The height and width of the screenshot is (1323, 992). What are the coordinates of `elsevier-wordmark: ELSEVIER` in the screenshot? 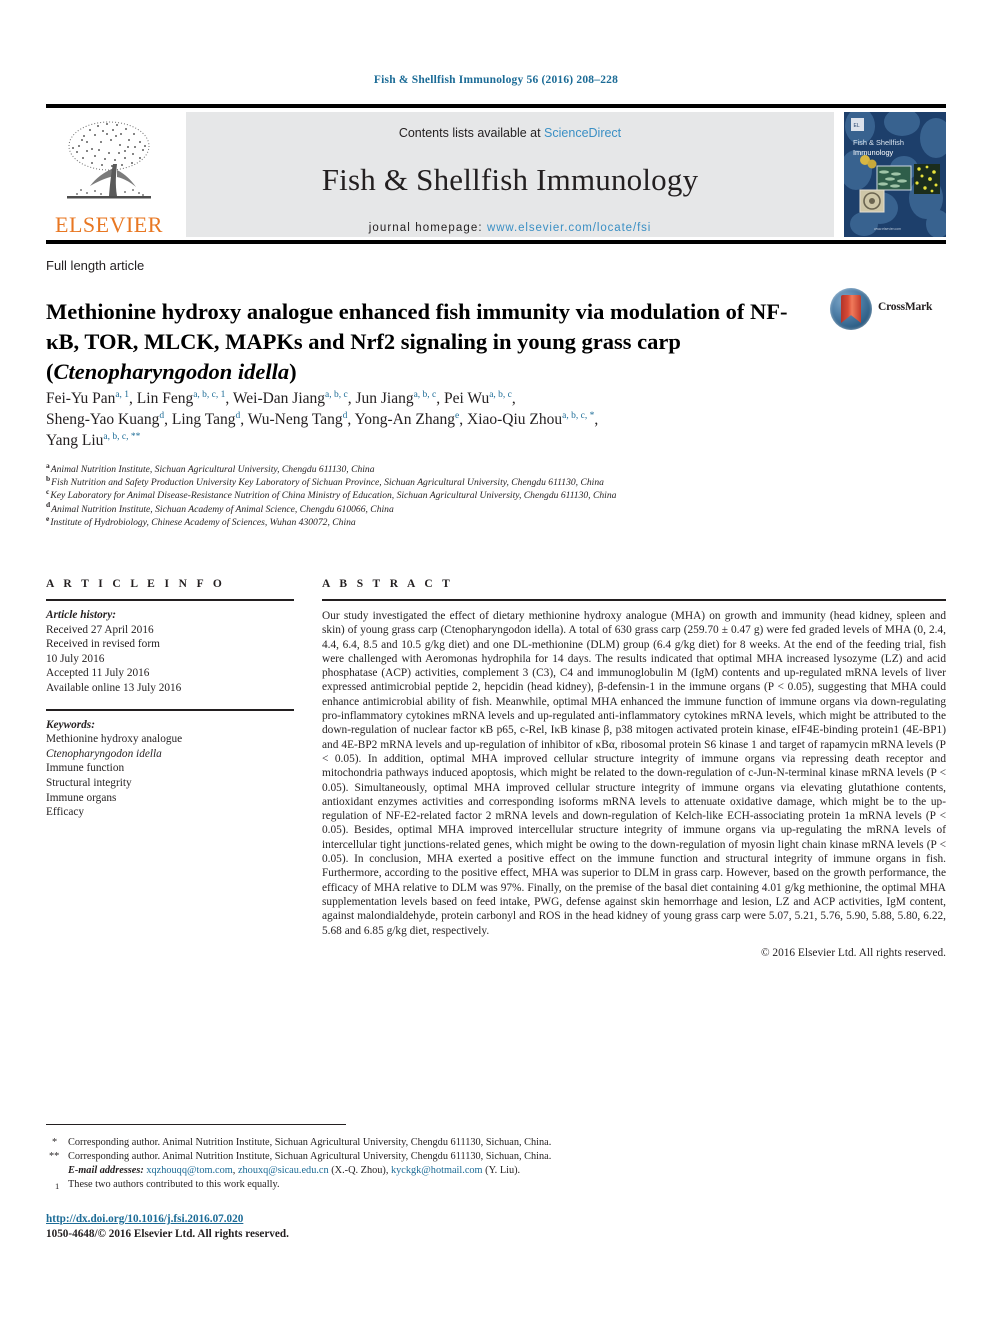 It's located at (109, 224).